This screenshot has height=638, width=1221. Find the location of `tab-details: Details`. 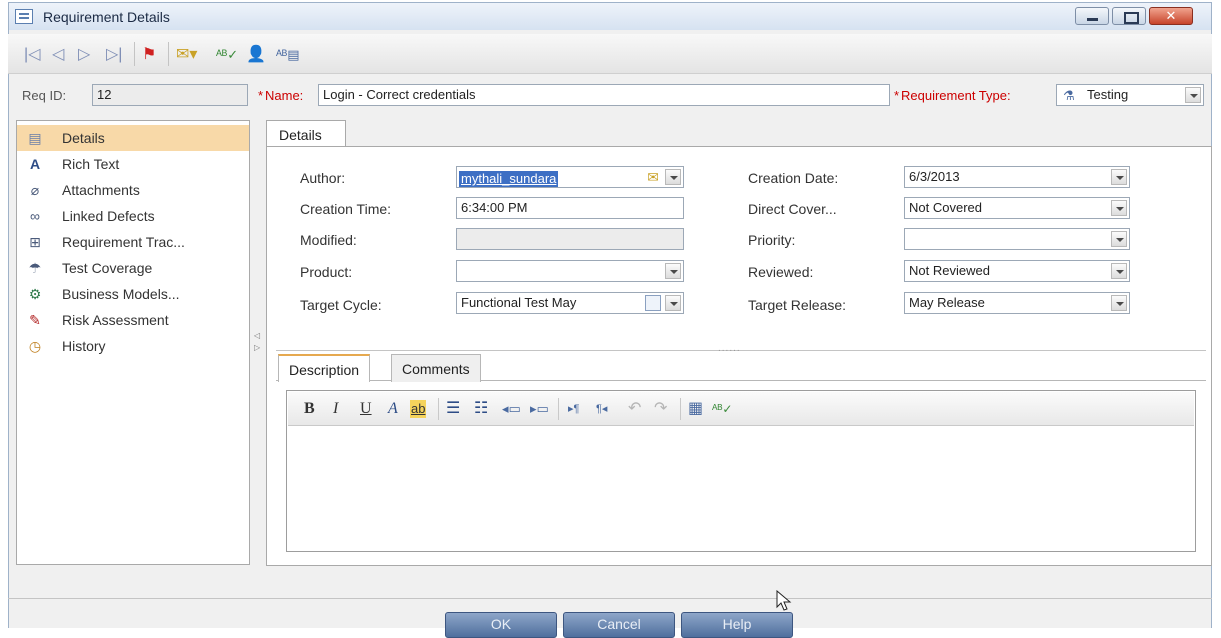

tab-details: Details is located at coordinates (306, 134).